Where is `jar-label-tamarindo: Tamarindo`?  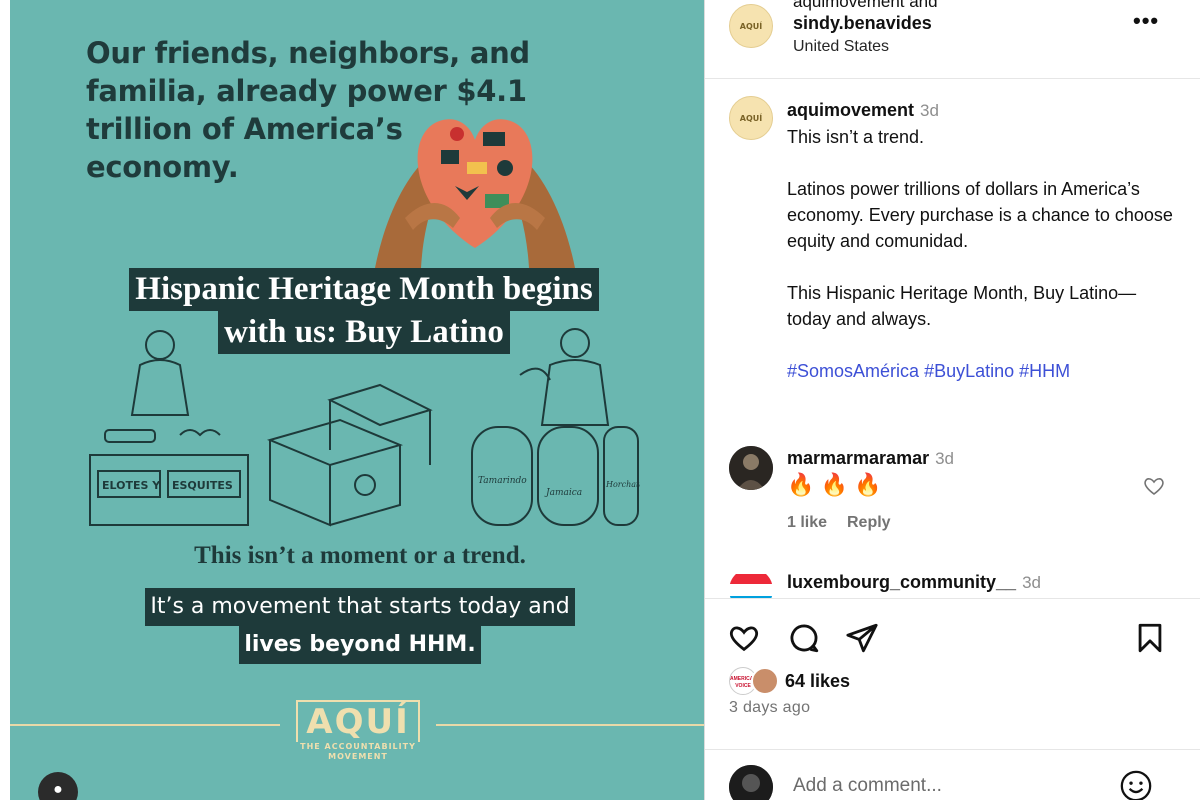
jar-label-tamarindo: Tamarindo is located at coordinates (502, 481).